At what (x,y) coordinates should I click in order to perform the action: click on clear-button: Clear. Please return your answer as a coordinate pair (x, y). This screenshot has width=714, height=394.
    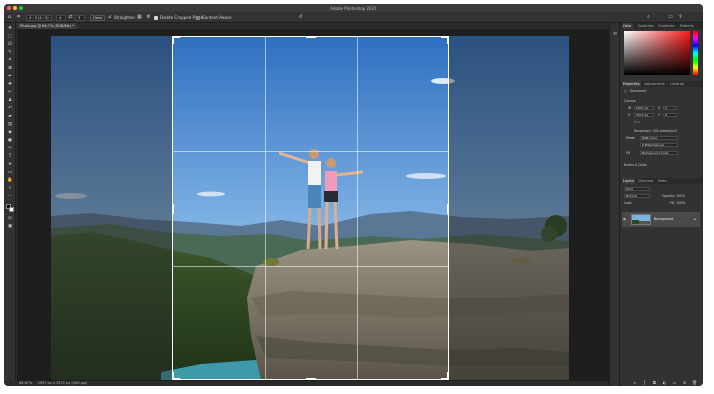
    Looking at the image, I should click on (98, 17).